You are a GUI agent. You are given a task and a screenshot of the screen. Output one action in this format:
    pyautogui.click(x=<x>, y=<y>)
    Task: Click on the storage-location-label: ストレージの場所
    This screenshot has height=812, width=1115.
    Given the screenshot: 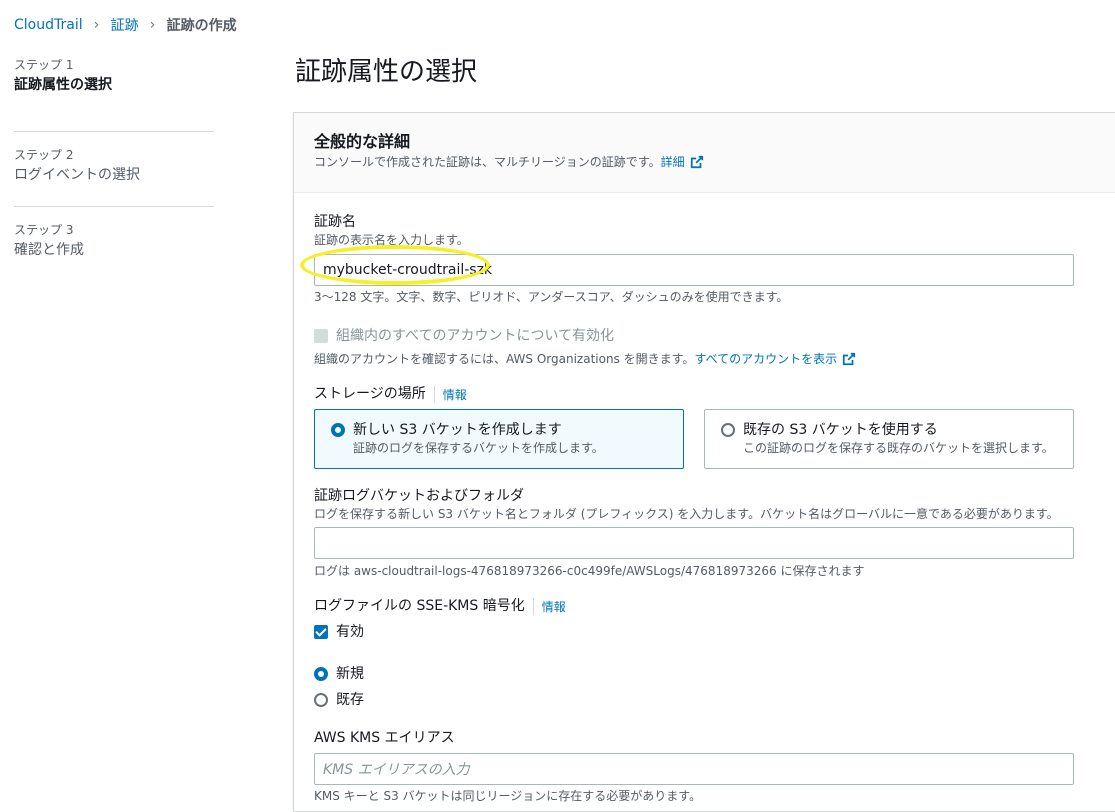 What is the action you would take?
    pyautogui.click(x=370, y=394)
    